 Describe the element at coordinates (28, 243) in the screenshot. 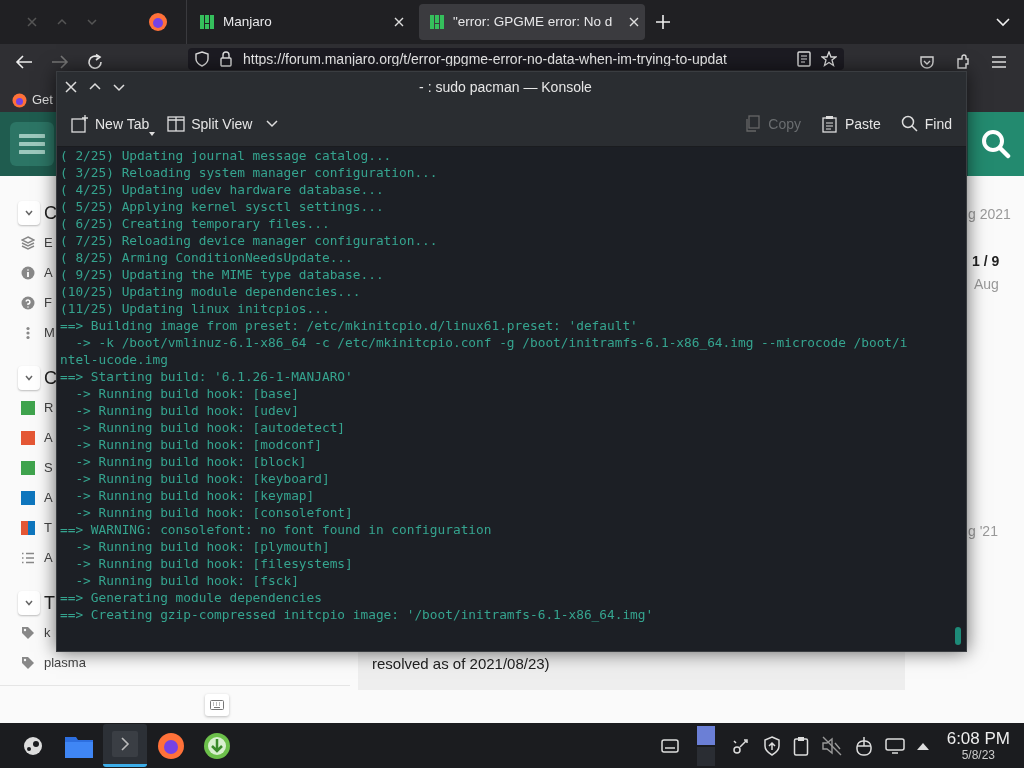

I see `layers-icon` at that location.